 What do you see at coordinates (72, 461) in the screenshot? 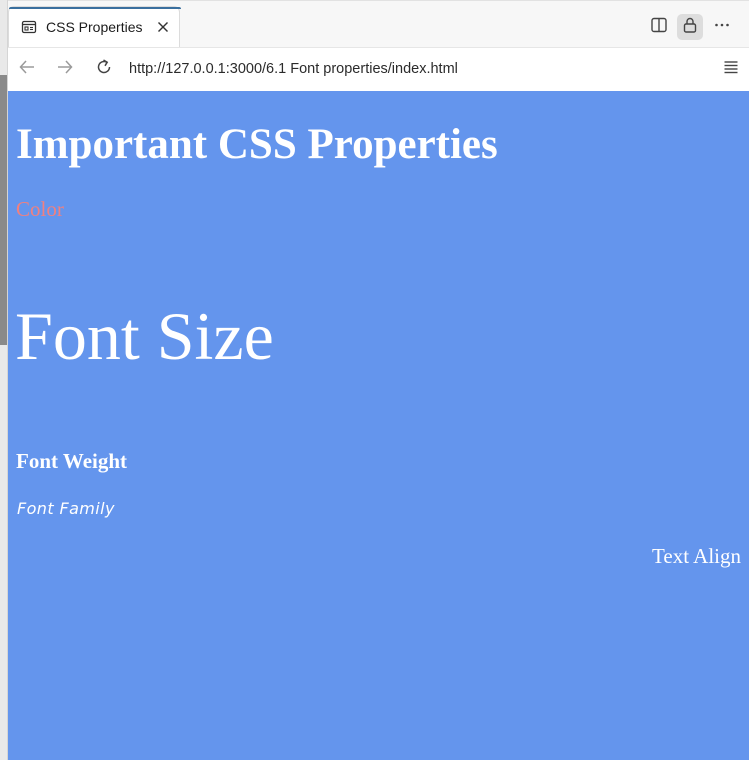
I see `font-weight-demo-text: Font Weight` at bounding box center [72, 461].